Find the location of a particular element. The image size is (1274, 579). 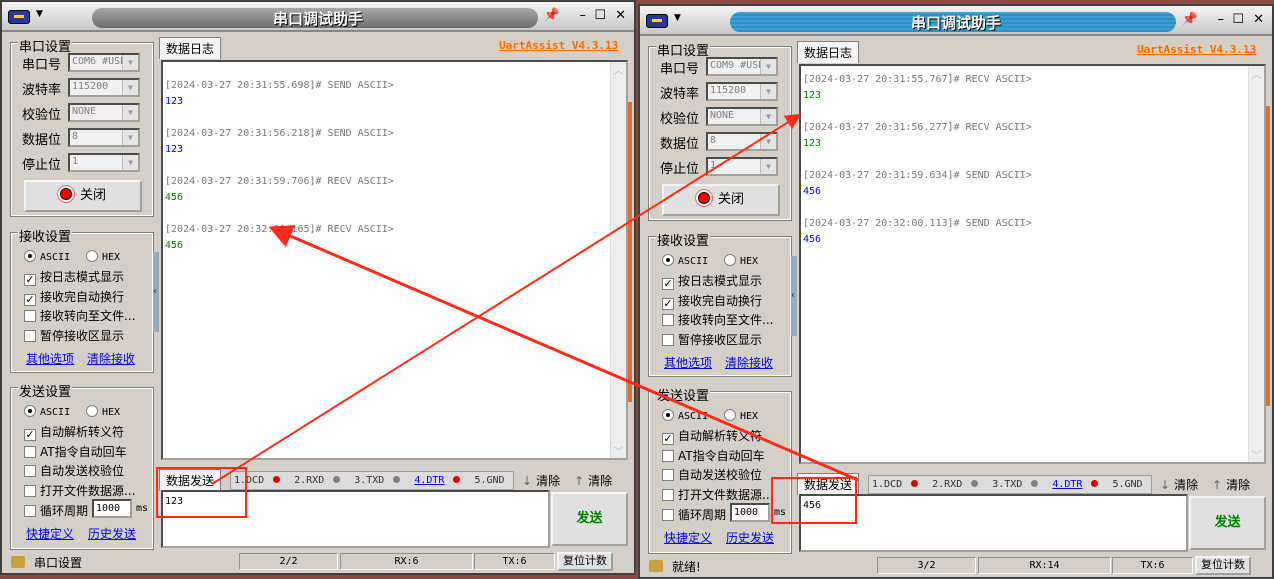

radio-label: HEX is located at coordinates (111, 257).